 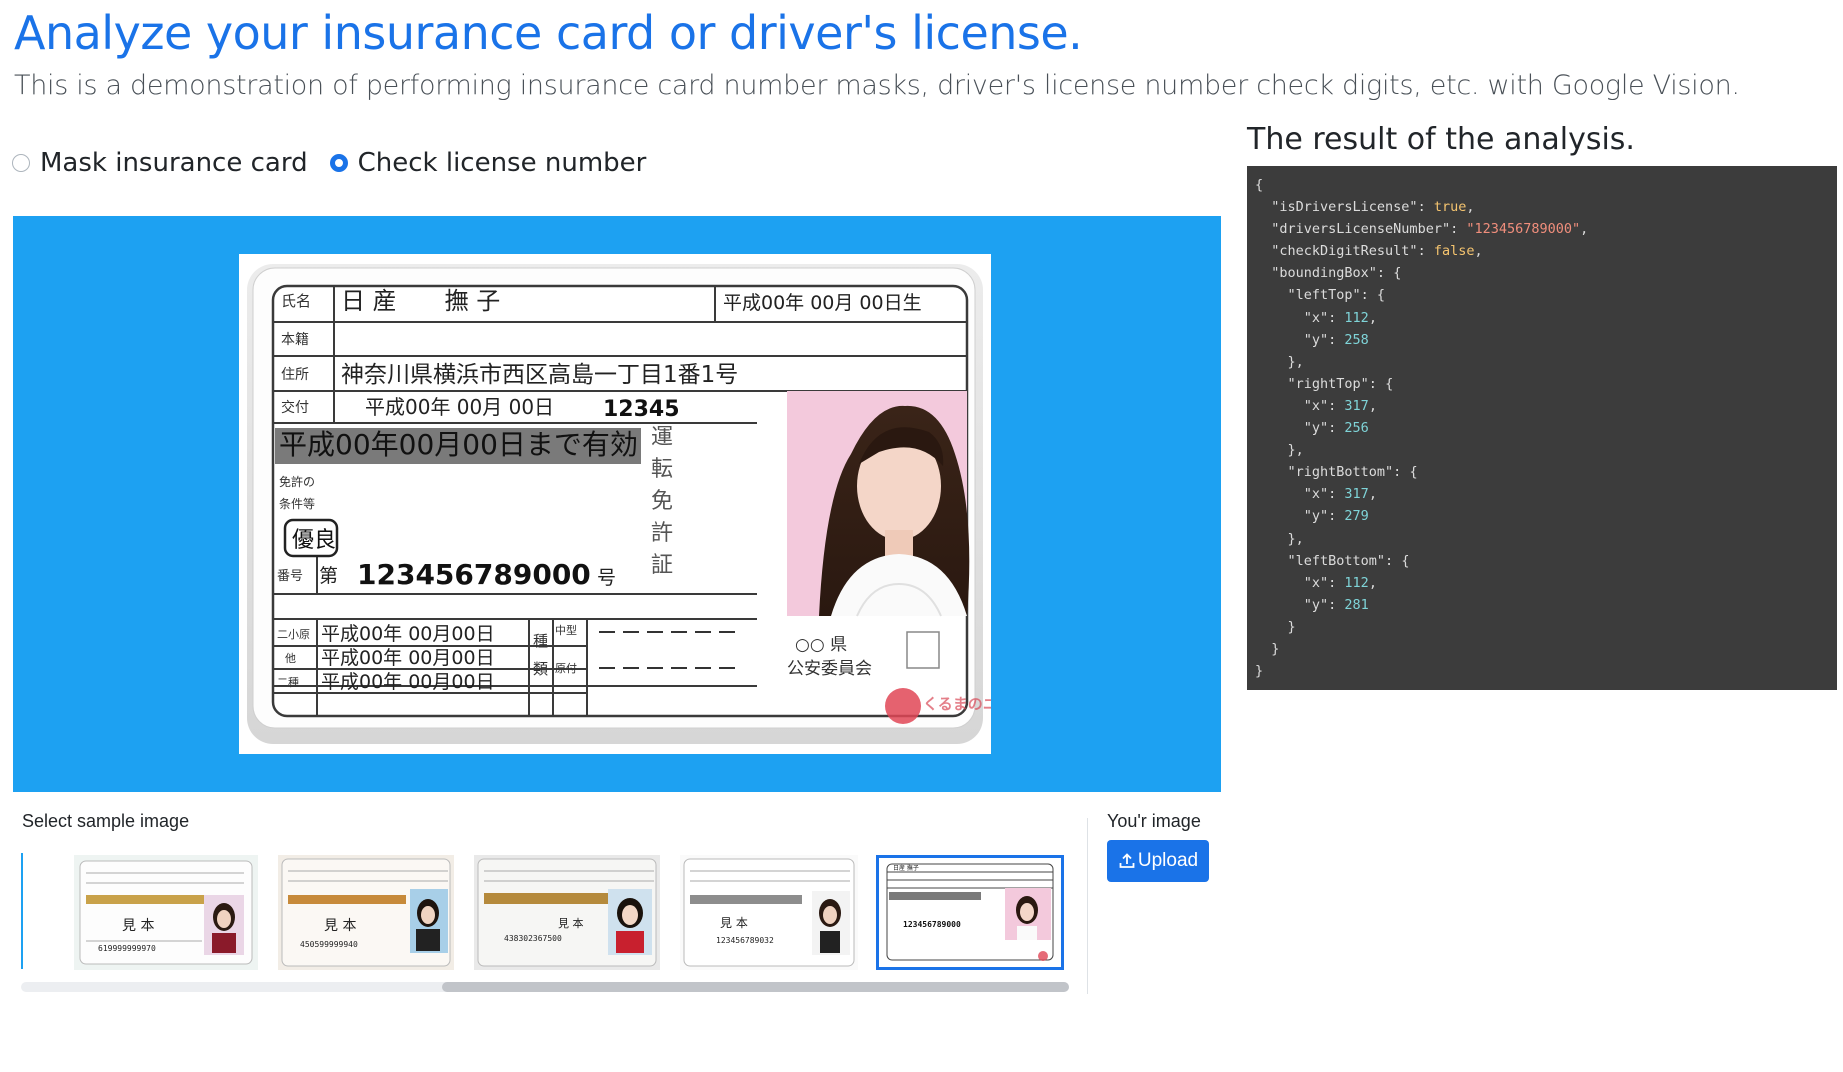 I want to click on thumbnail-number: 450599999940, so click(x=329, y=944).